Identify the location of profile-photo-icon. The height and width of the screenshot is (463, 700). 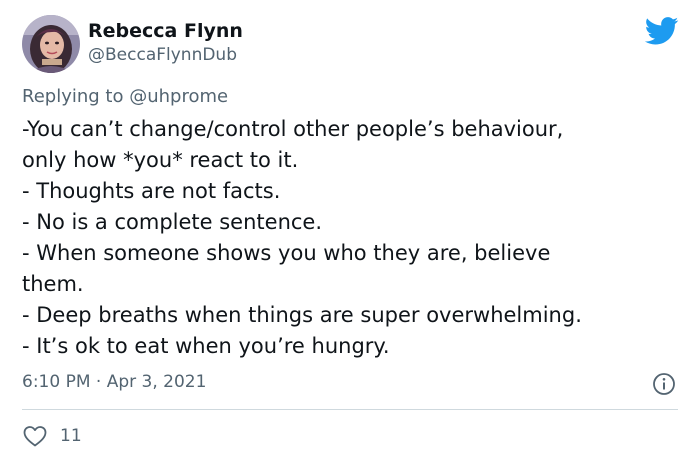
(51, 44).